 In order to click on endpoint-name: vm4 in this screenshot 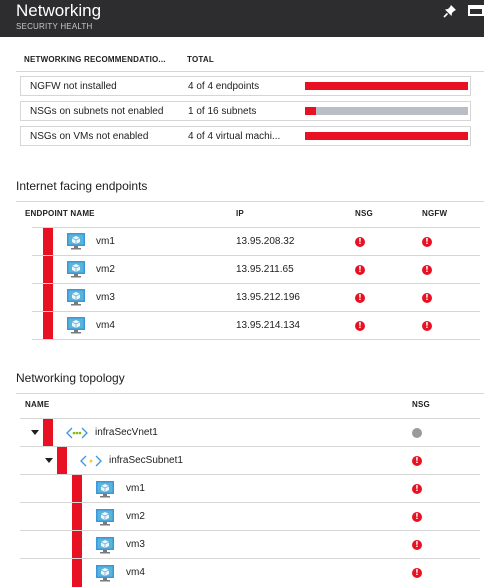, I will do `click(105, 325)`.